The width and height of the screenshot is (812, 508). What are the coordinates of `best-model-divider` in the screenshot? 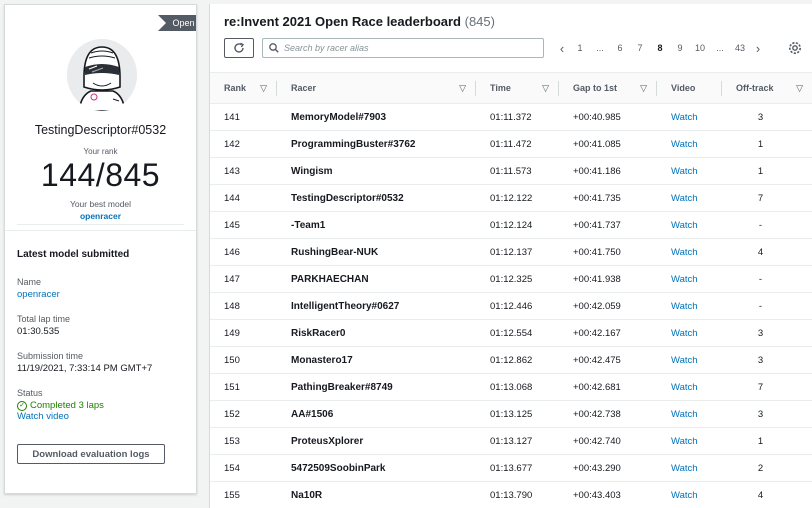 It's located at (100, 224).